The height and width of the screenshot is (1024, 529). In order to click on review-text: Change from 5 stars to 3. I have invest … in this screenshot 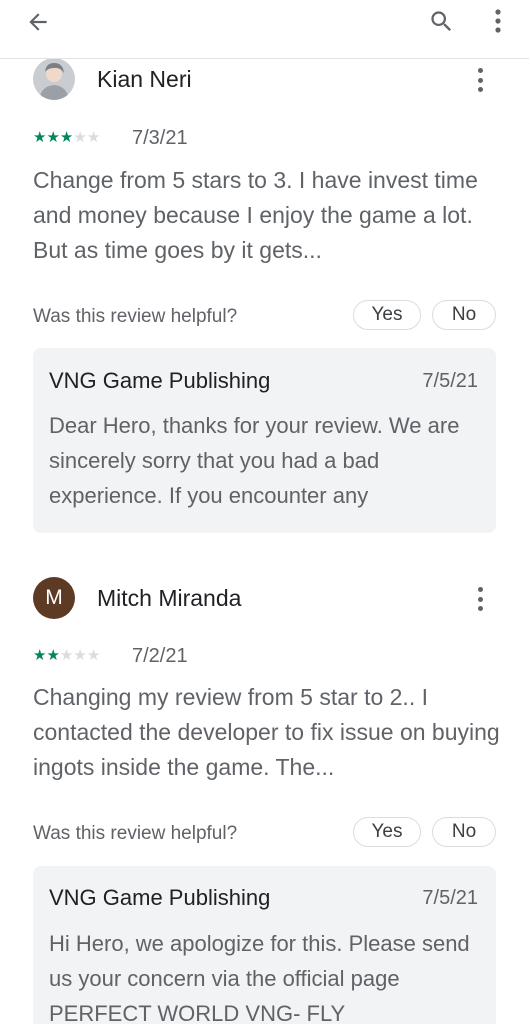, I will do `click(268, 215)`.